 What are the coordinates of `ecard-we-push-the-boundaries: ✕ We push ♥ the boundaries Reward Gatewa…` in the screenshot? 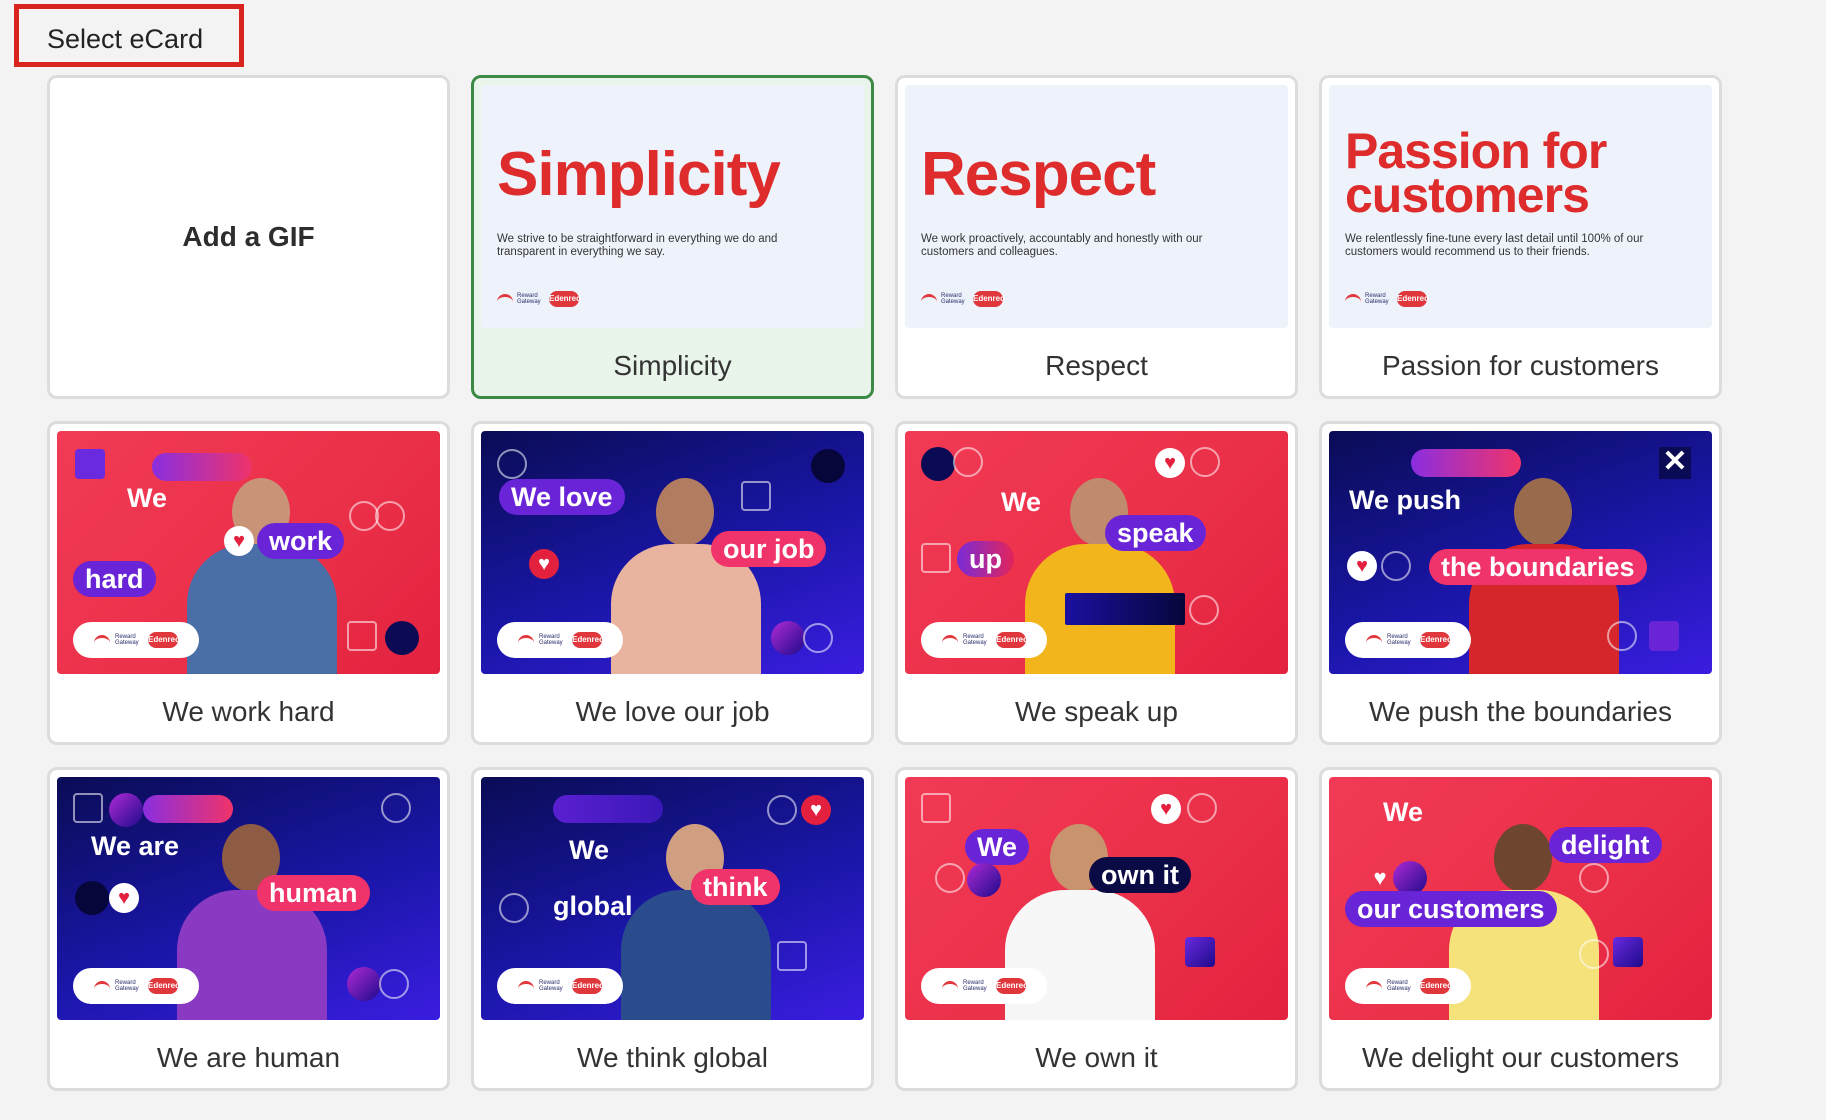 It's located at (1520, 583).